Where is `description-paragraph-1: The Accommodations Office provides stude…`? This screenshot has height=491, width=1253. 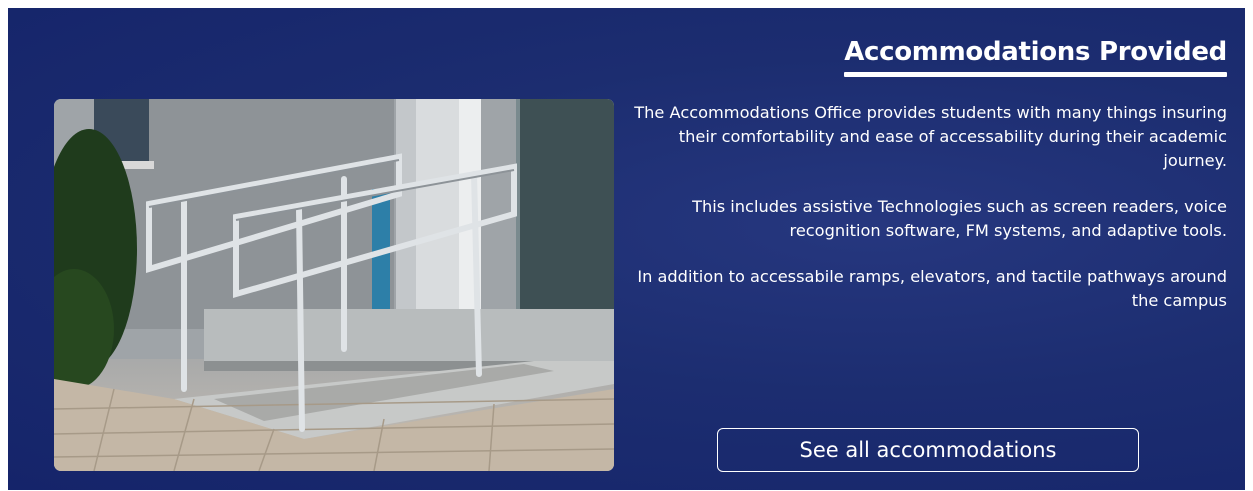
description-paragraph-1: The Accommodations Office provides stude… is located at coordinates (930, 136).